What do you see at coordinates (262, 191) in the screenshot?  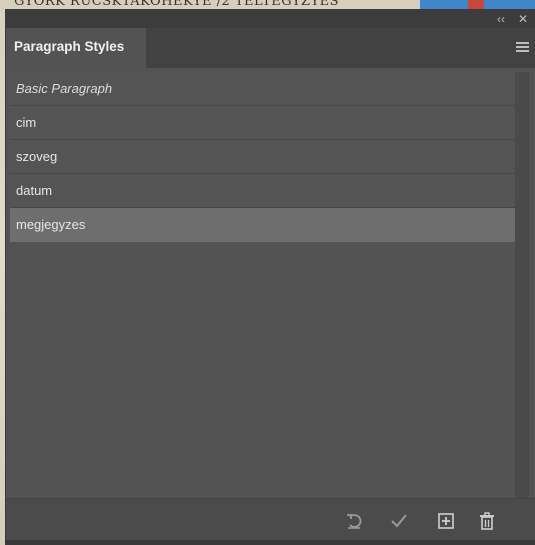 I see `list-item: datum` at bounding box center [262, 191].